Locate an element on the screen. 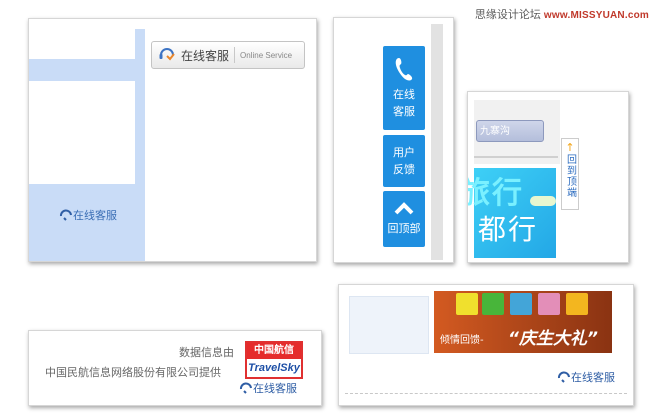 Image resolution: width=657 pixels, height=419 pixels. promo-big-text: “庆生大礼” is located at coordinates (553, 339).